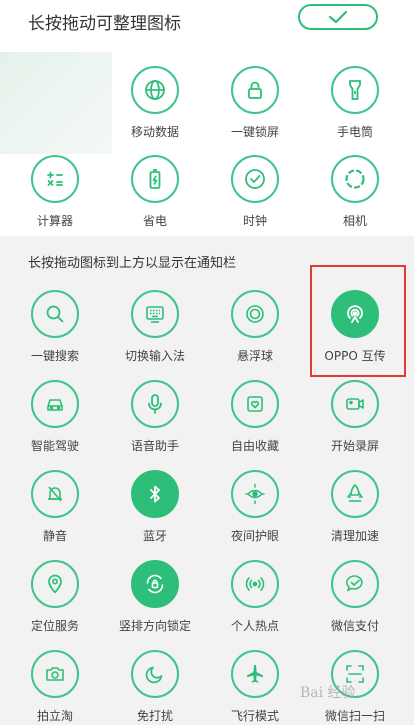 Image resolution: width=414 pixels, height=725 pixels. Describe the element at coordinates (155, 90) in the screenshot. I see `globe-icon` at that location.